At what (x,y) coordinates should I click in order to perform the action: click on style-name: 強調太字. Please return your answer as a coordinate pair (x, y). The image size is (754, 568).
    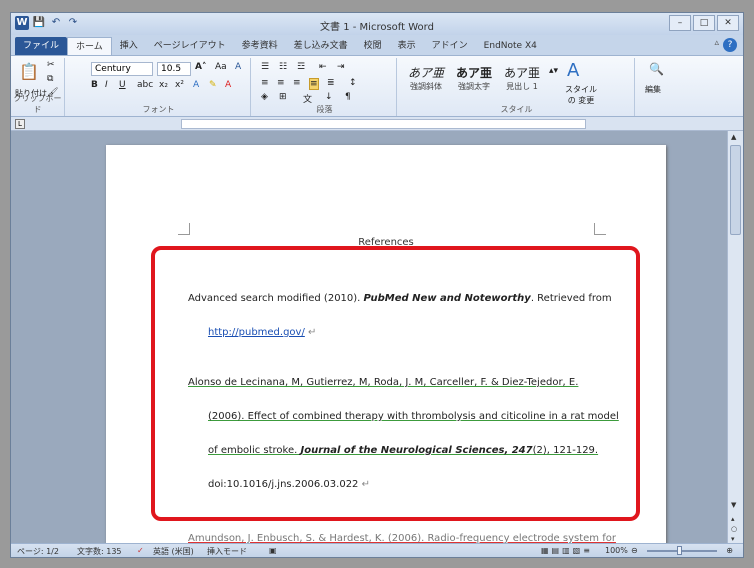
    Looking at the image, I should click on (474, 86).